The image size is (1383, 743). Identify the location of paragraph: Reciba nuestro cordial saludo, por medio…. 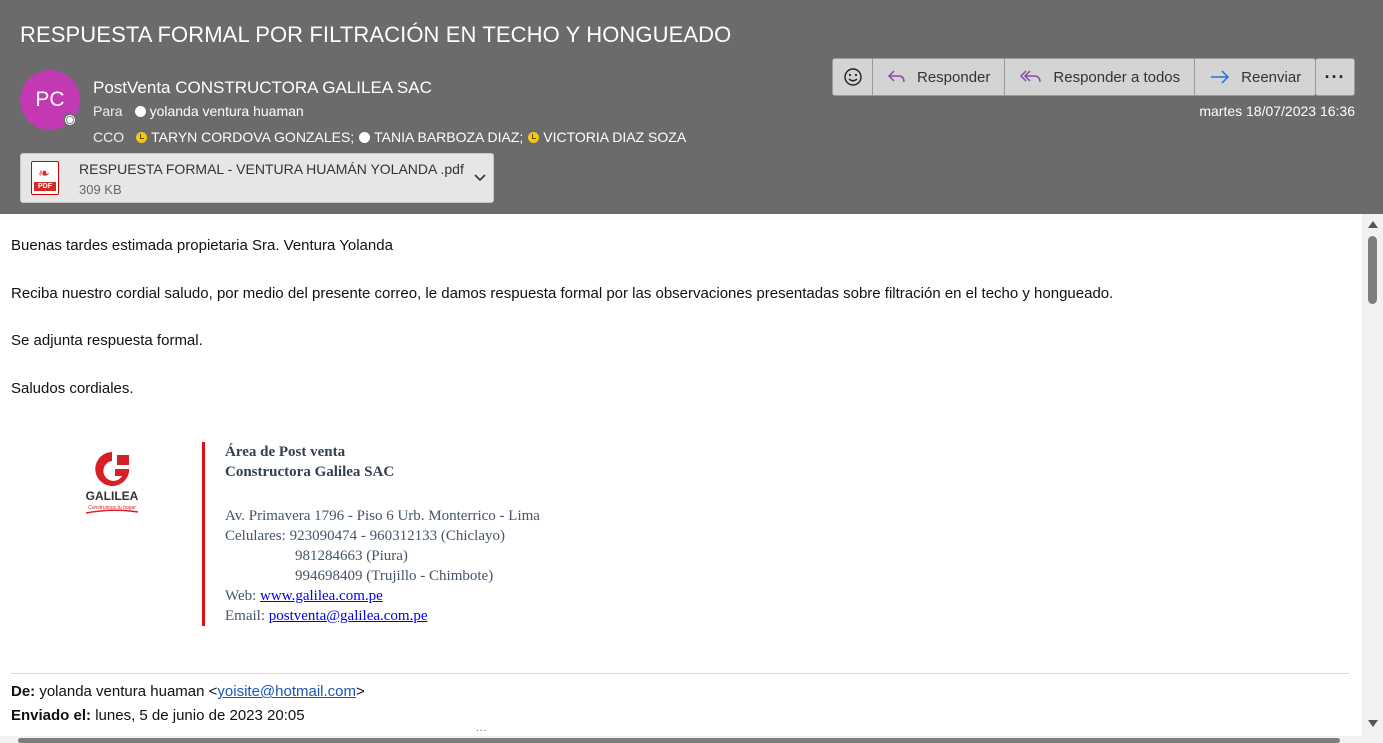
(562, 293).